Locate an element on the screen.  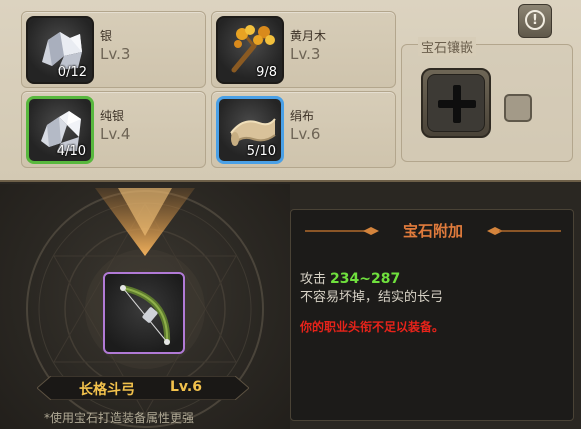
material-count: 4/10 is located at coordinates (71, 151).